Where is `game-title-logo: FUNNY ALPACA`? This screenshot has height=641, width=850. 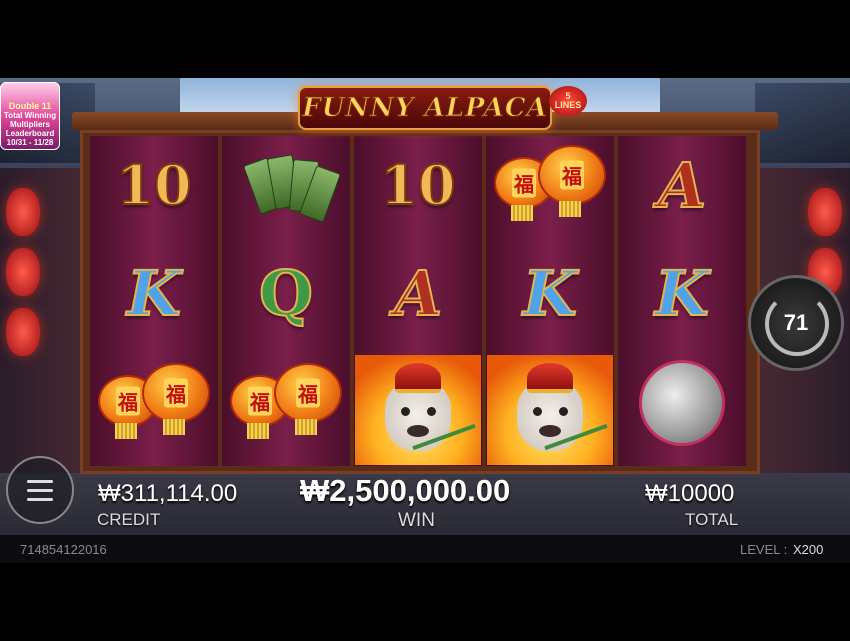
game-title-logo: FUNNY ALPACA is located at coordinates (425, 108).